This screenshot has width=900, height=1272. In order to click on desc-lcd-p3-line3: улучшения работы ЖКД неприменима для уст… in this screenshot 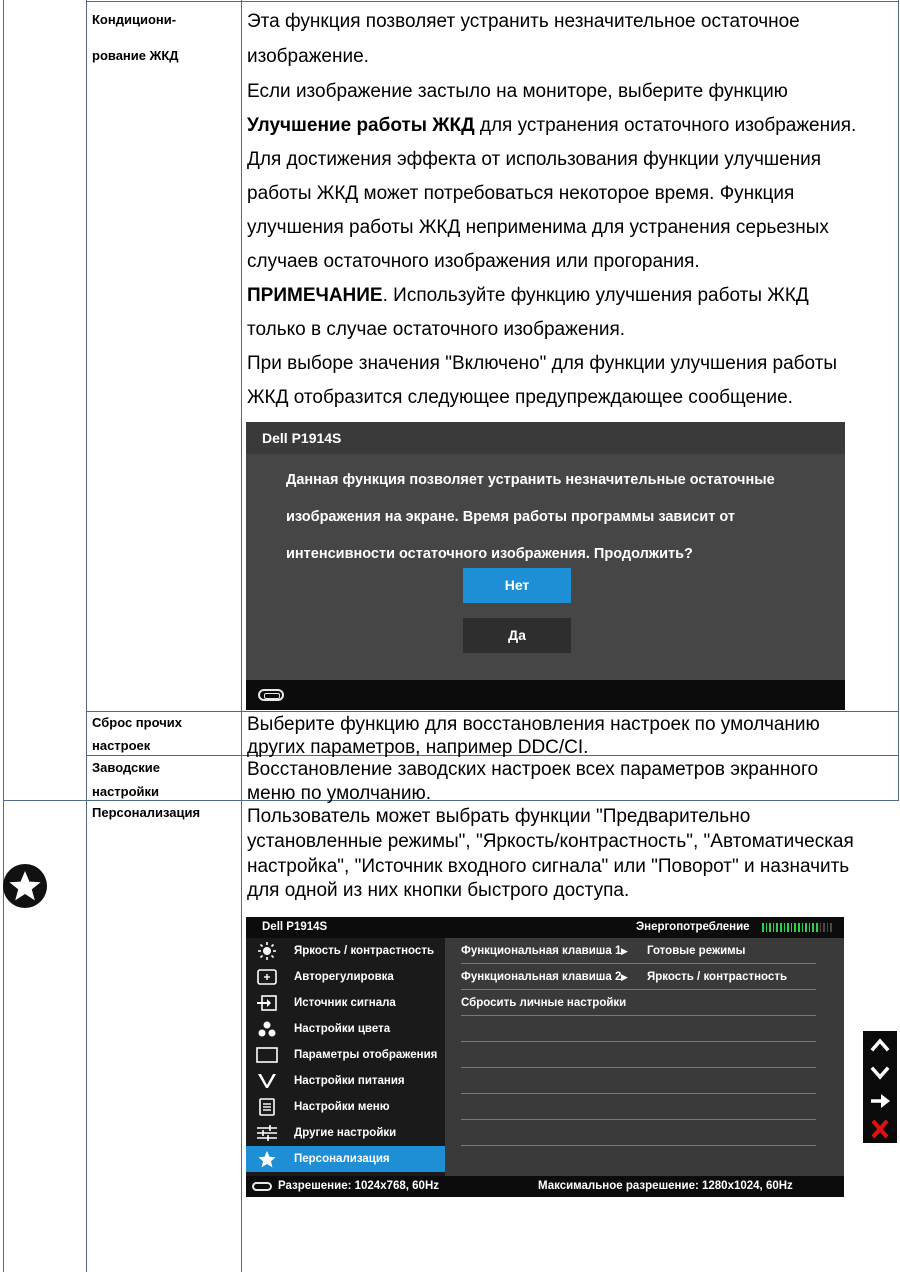, I will do `click(538, 227)`.